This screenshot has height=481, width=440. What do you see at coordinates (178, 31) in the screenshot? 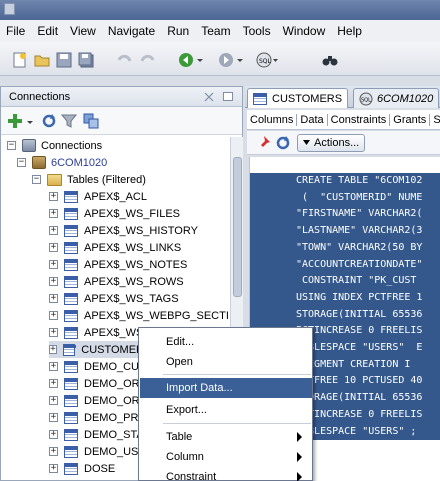
I see `menu-run: Run` at bounding box center [178, 31].